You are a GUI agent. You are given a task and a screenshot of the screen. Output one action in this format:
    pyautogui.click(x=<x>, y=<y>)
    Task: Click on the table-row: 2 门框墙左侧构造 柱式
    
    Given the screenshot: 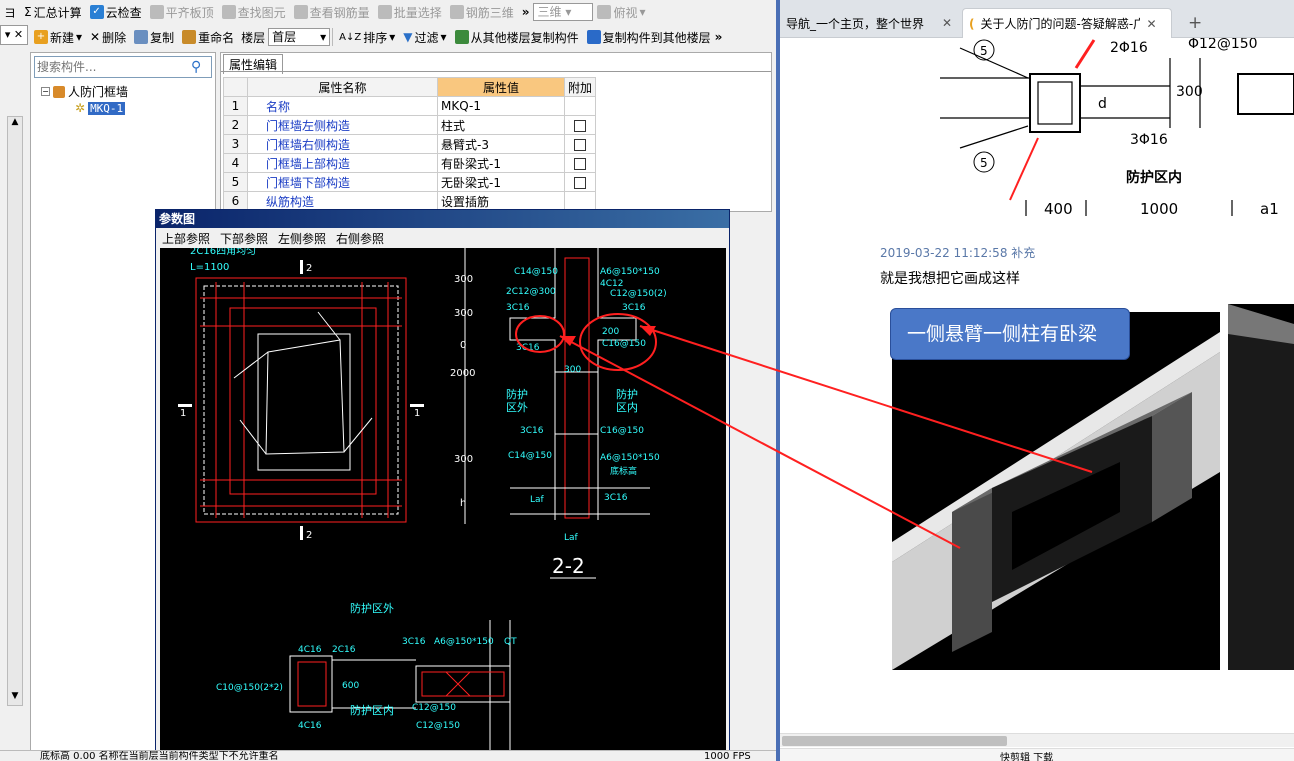 What is the action you would take?
    pyautogui.click(x=410, y=125)
    